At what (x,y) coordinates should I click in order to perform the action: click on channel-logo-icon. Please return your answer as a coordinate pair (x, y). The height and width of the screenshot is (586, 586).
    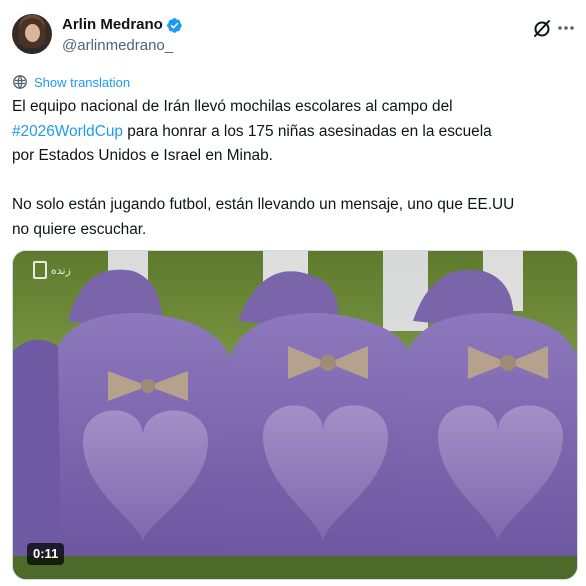
    Looking at the image, I should click on (40, 270).